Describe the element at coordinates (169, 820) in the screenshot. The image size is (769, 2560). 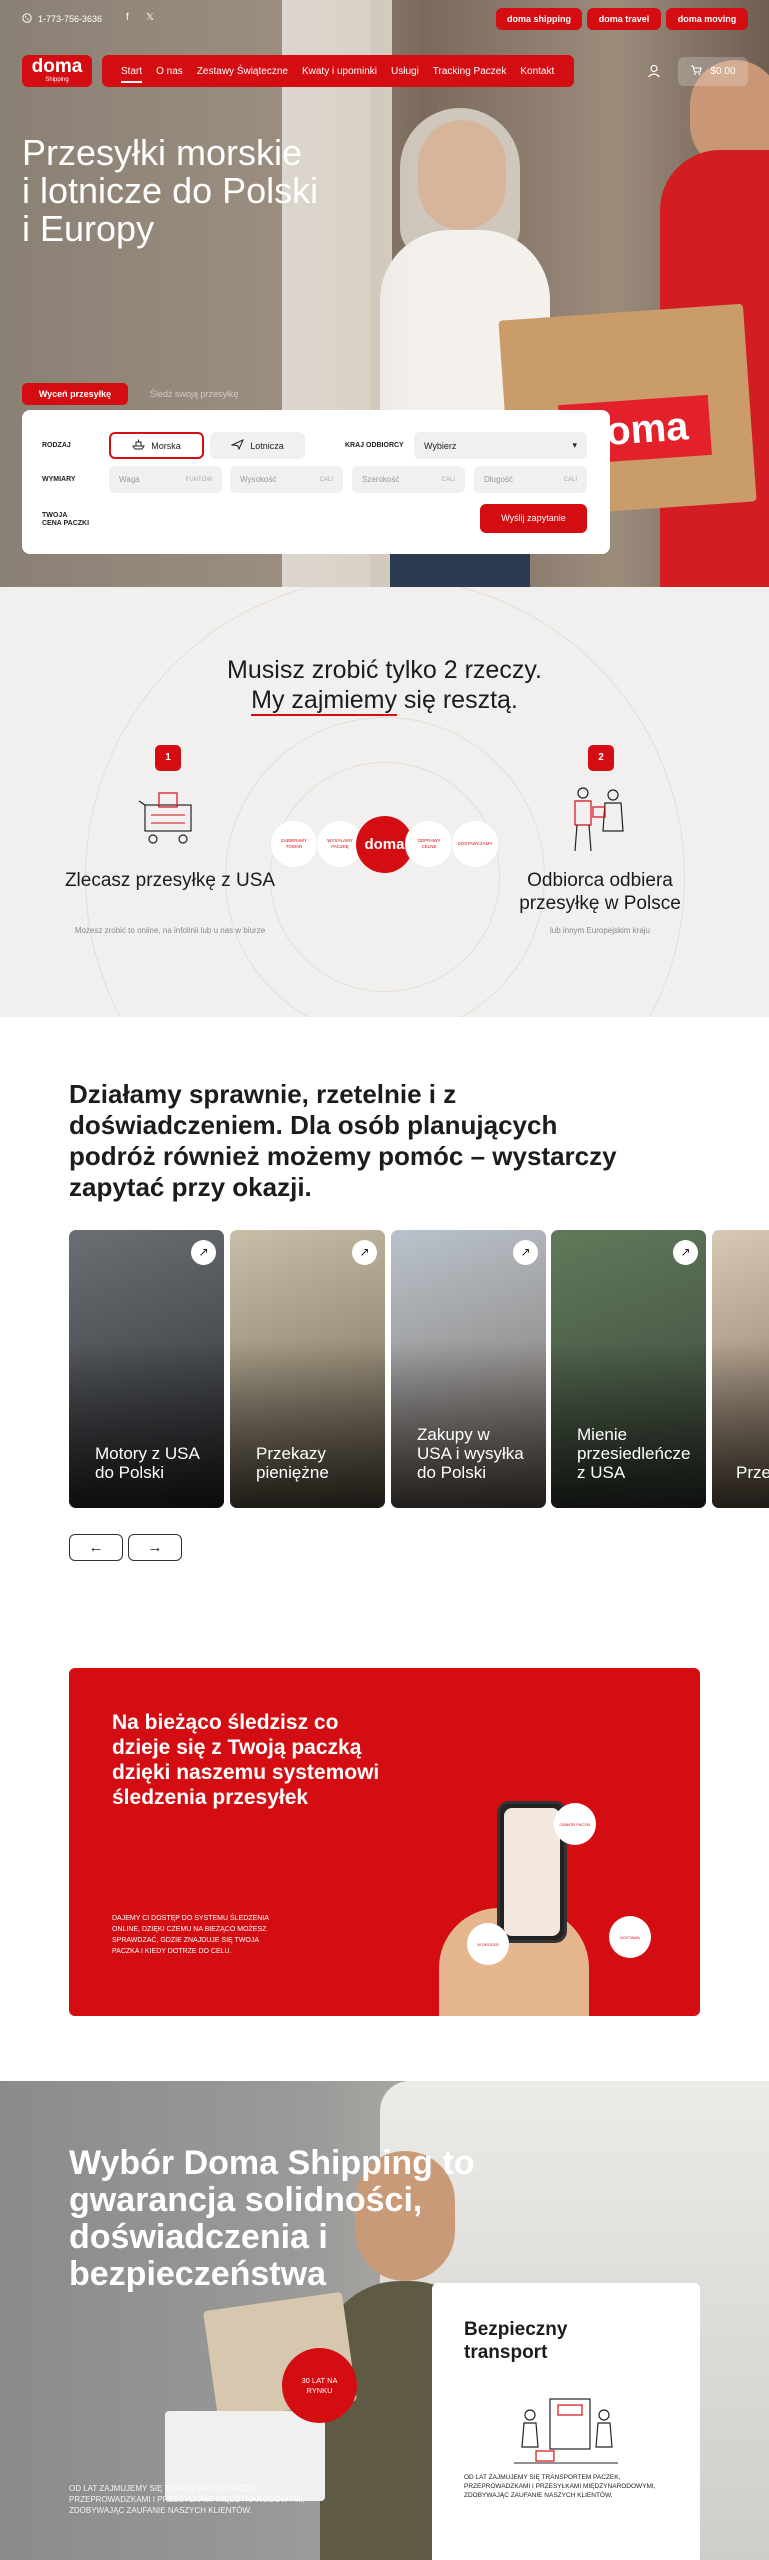
I see `cart-delivery-illustration-icon` at that location.